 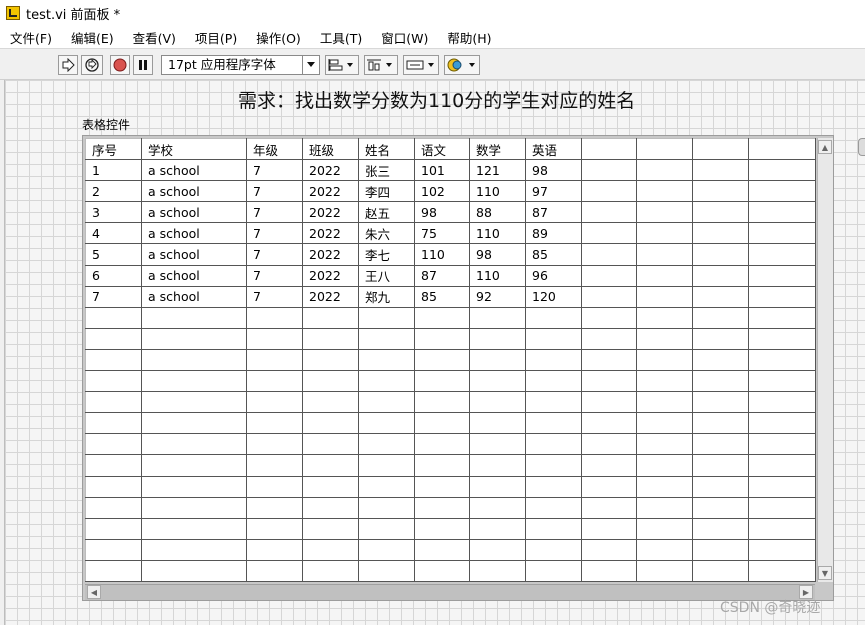 I want to click on table-cell: 98, so click(x=497, y=254).